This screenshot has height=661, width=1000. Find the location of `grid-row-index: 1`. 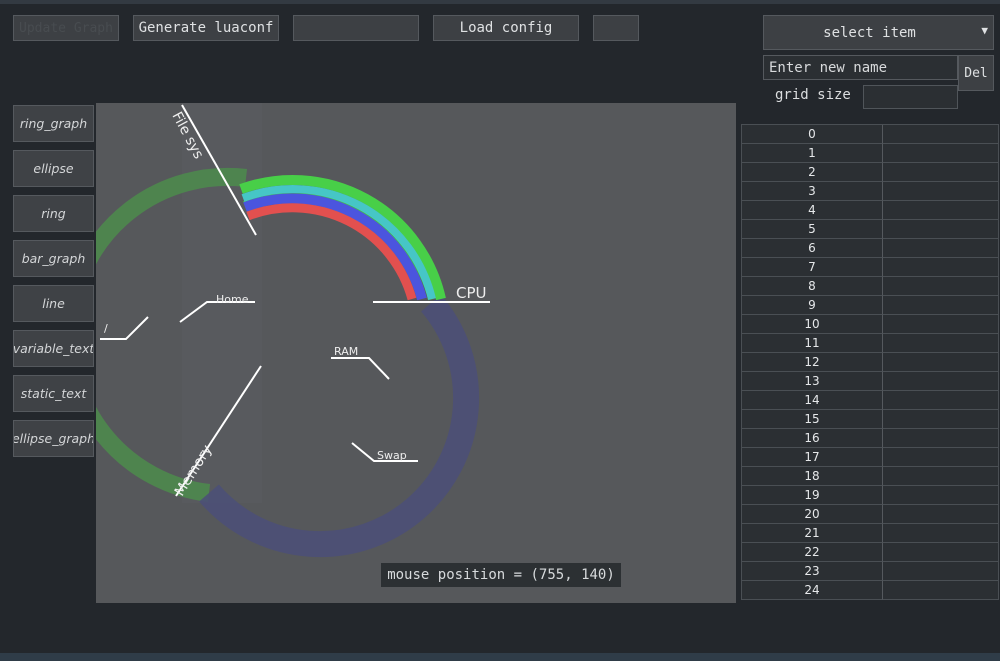

grid-row-index: 1 is located at coordinates (812, 153).